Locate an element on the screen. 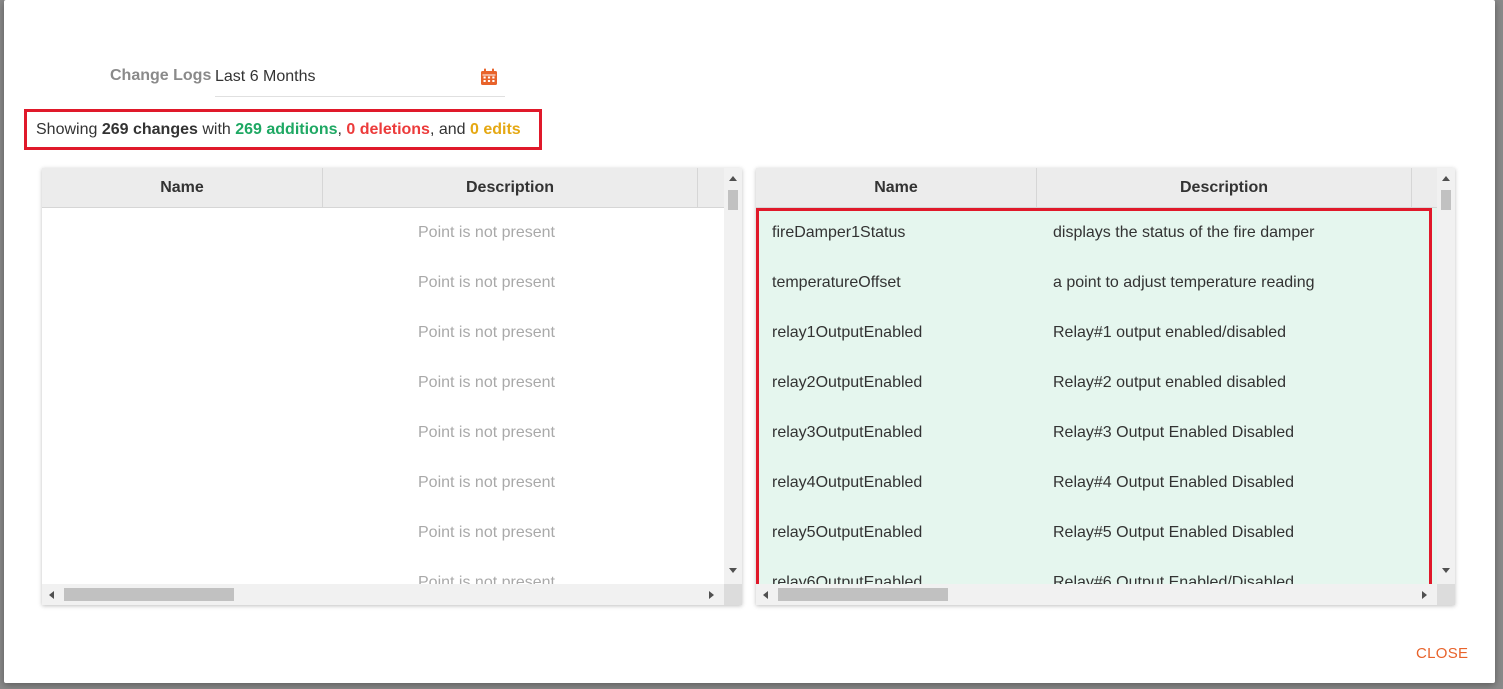 The width and height of the screenshot is (1503, 689). cell-description: a point to adjust temperature reading is located at coordinates (1184, 282).